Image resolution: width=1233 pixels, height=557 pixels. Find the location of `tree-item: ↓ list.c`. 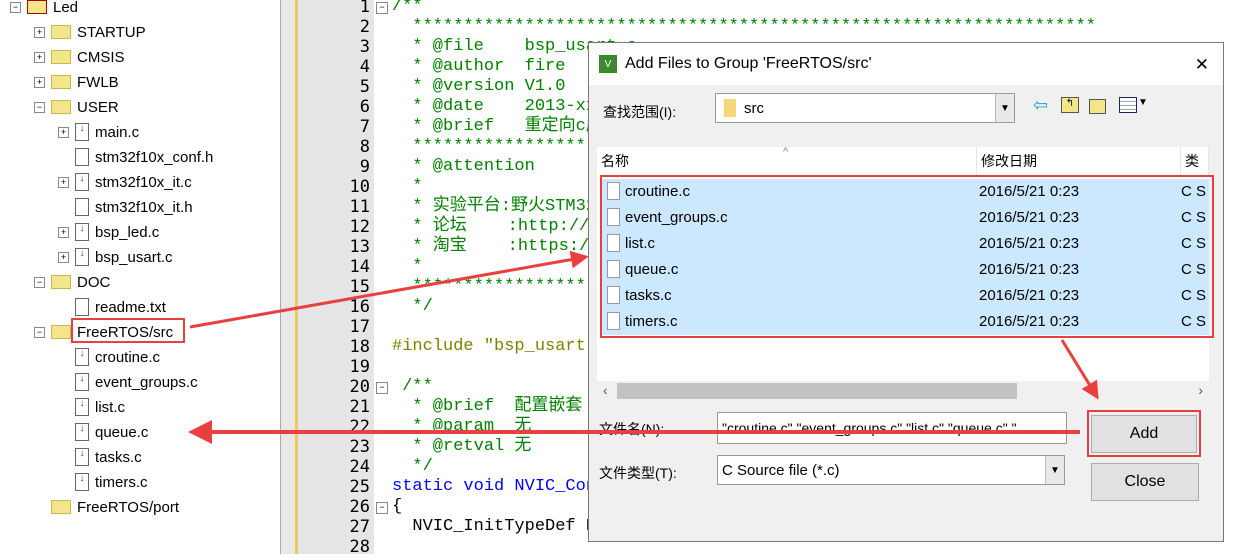

tree-item: ↓ list.c is located at coordinates (91, 407).